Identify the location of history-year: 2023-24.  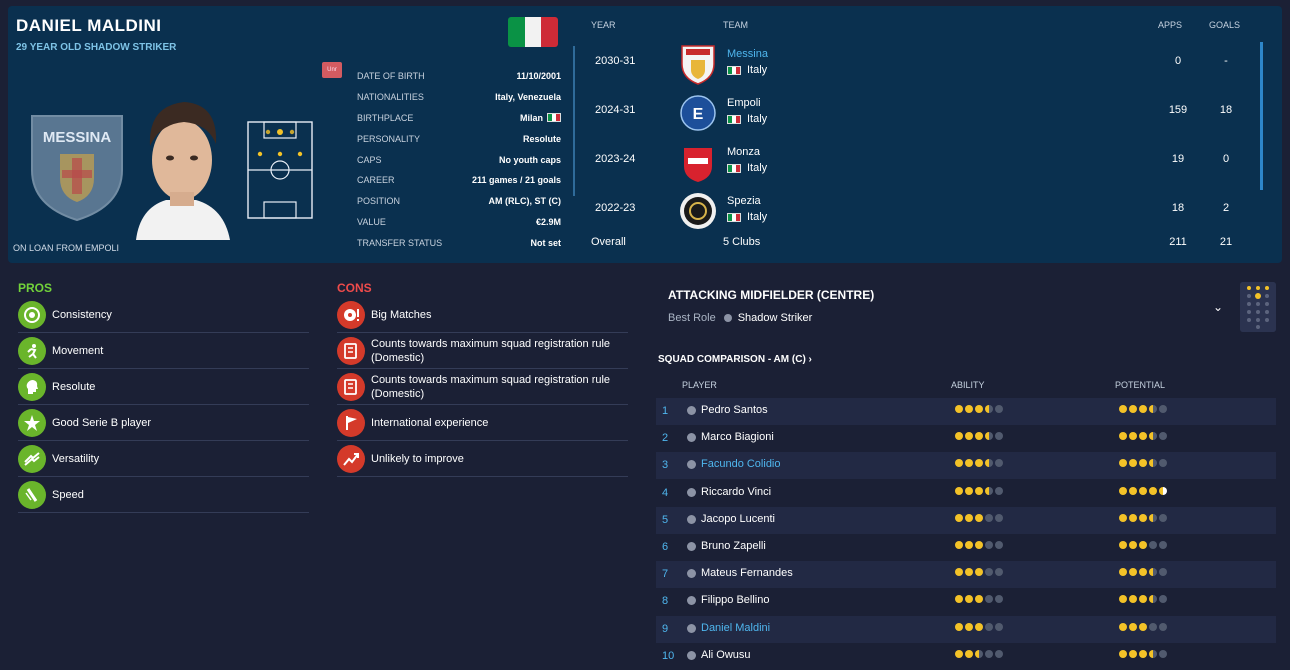
(615, 159).